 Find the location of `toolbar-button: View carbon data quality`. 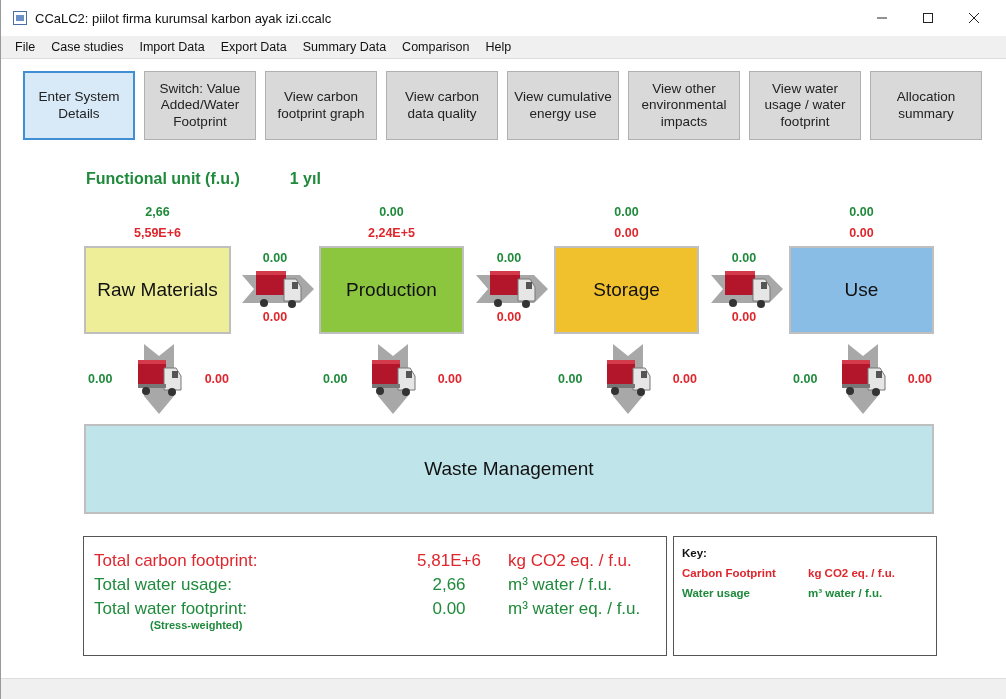

toolbar-button: View carbon data quality is located at coordinates (442, 105).